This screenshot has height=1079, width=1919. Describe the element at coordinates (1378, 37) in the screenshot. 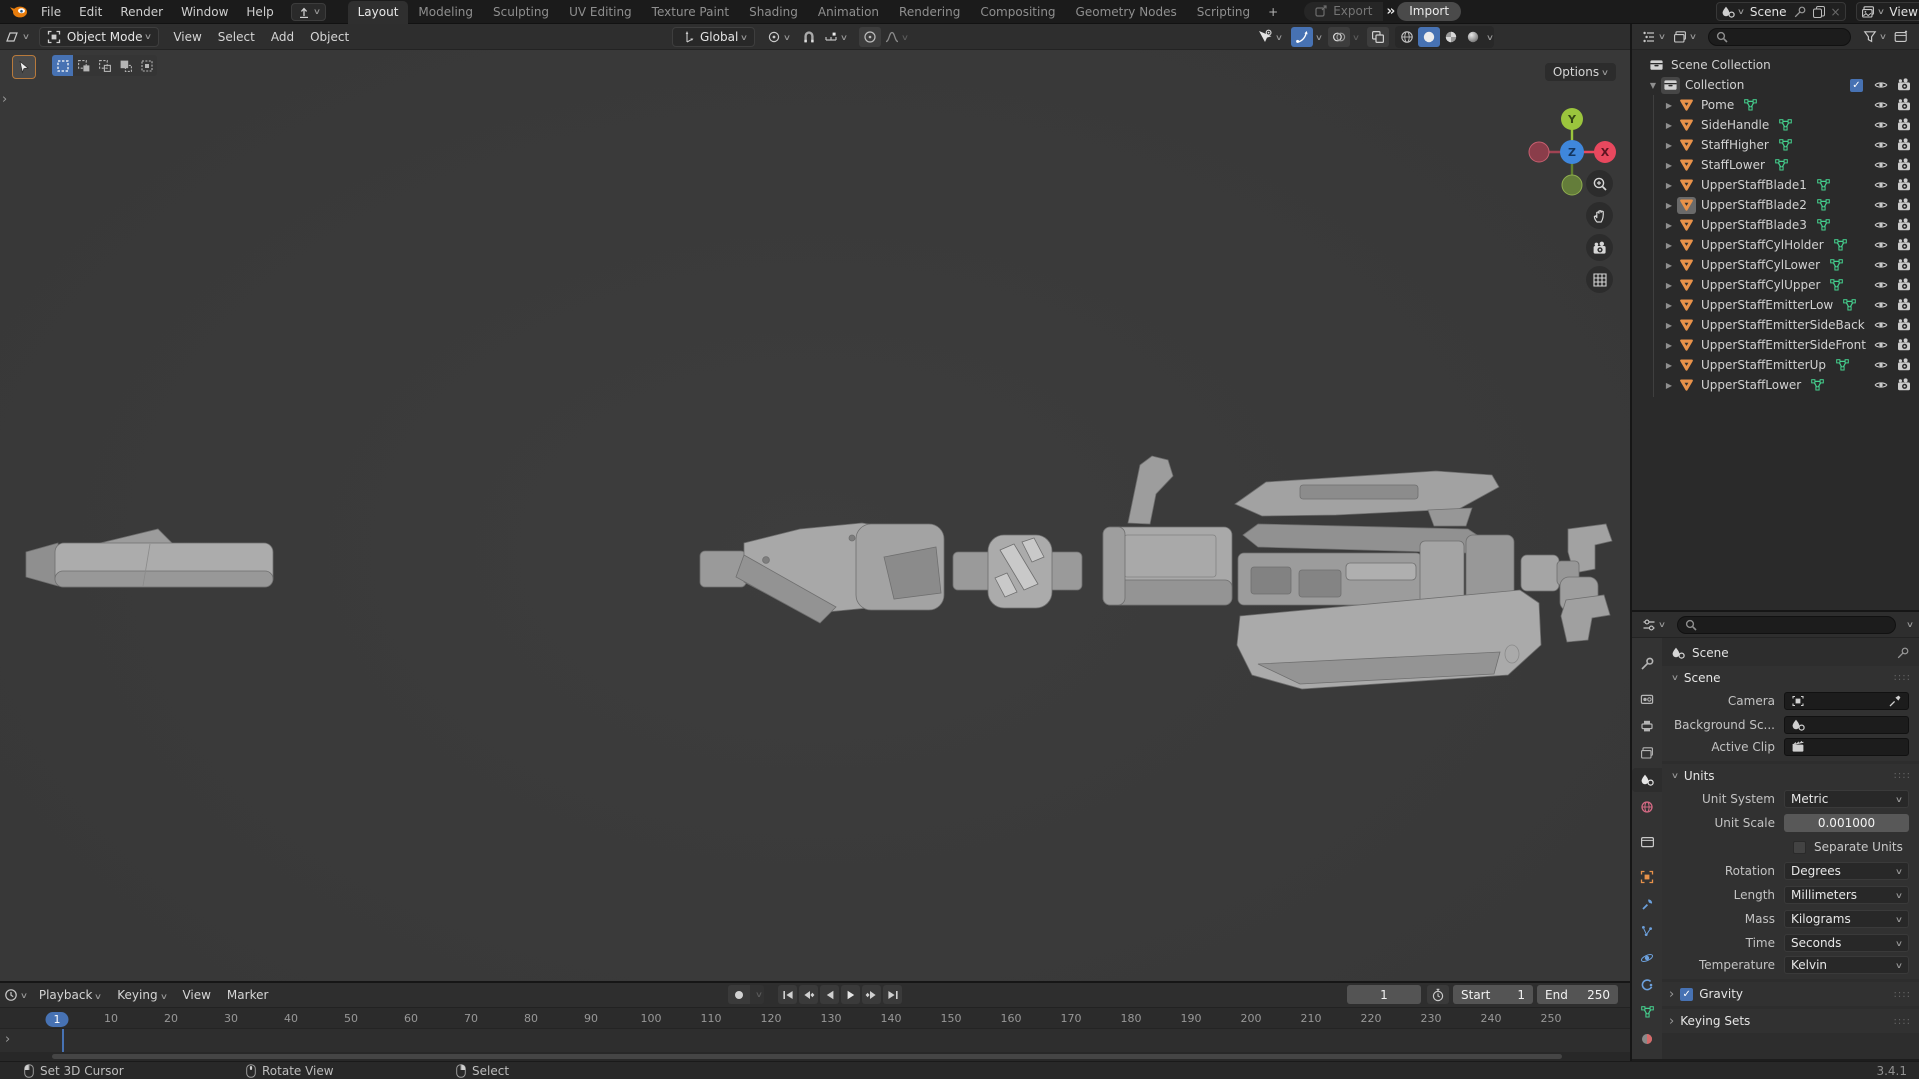

I see `xray-toggle` at that location.